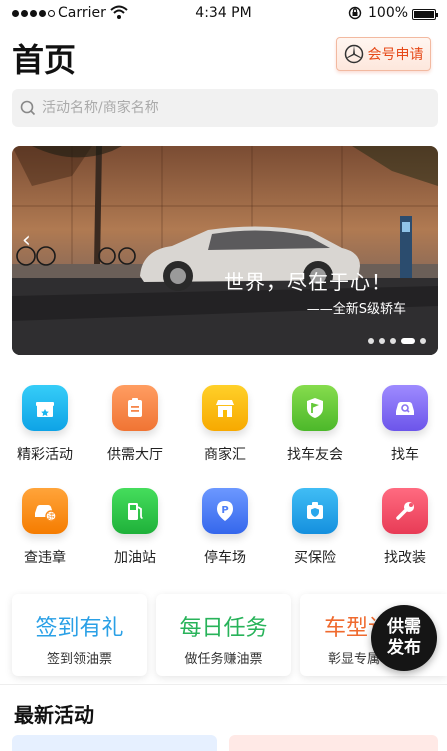 Image resolution: width=447 pixels, height=751 pixels. Describe the element at coordinates (405, 511) in the screenshot. I see `wrench-icon` at that location.